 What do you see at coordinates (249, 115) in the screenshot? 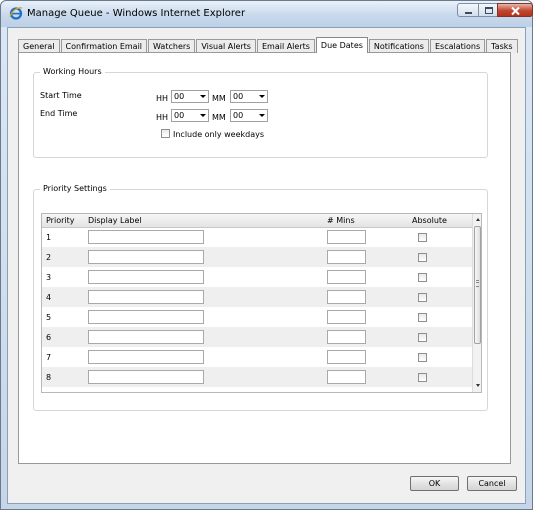
I see `end-mm-select: 00` at bounding box center [249, 115].